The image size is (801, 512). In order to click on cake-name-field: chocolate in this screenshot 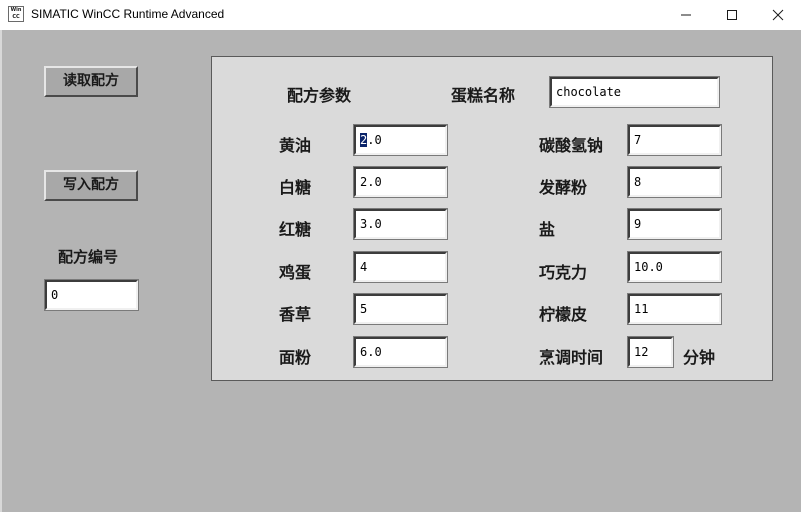, I will do `click(634, 92)`.